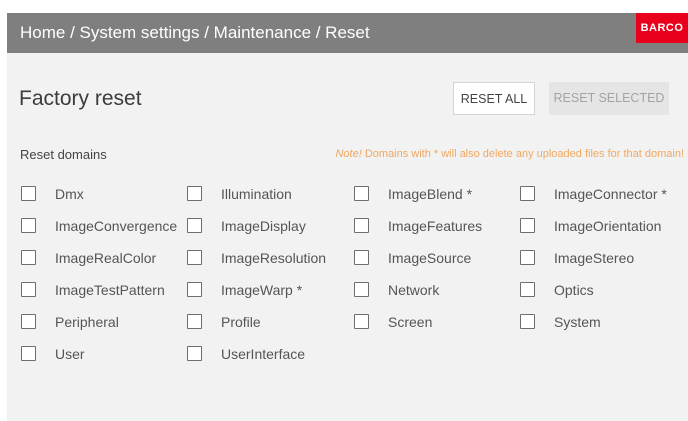  I want to click on domain-label: Peripheral, so click(87, 322).